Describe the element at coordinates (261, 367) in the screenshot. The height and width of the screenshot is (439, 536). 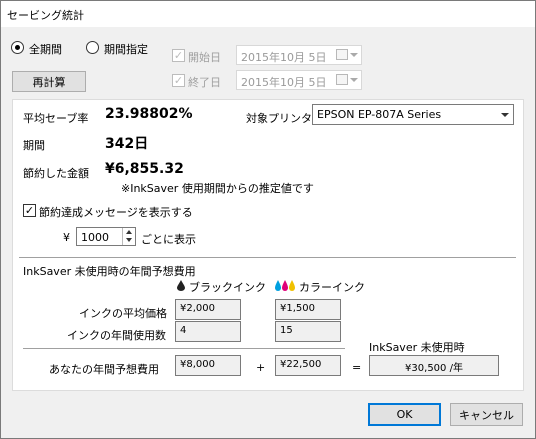
I see `plus-sign: +` at that location.